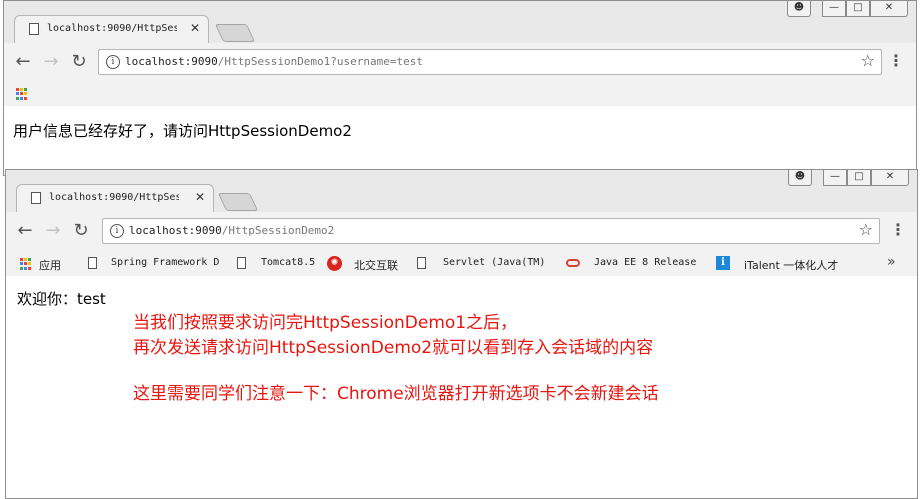 This screenshot has height=499, width=920. What do you see at coordinates (645, 262) in the screenshot?
I see `bookmark-label: Java EE 8 Release` at bounding box center [645, 262].